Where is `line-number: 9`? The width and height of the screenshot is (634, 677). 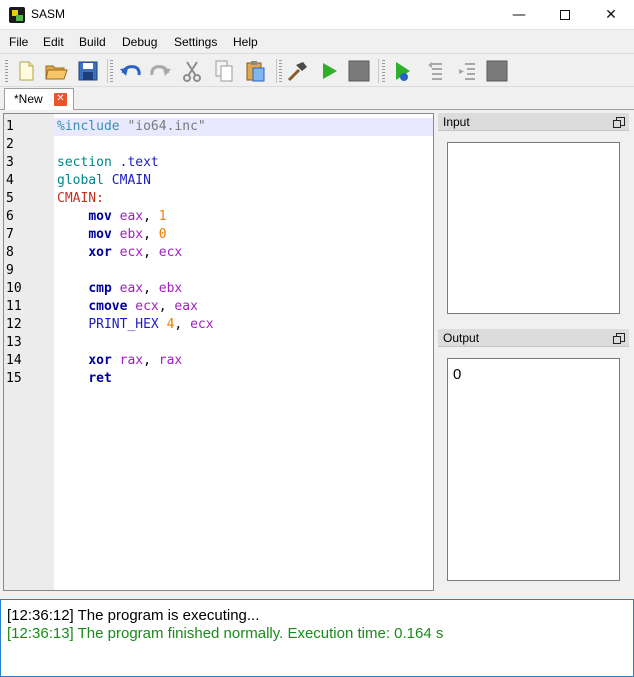
line-number: 9 is located at coordinates (10, 270).